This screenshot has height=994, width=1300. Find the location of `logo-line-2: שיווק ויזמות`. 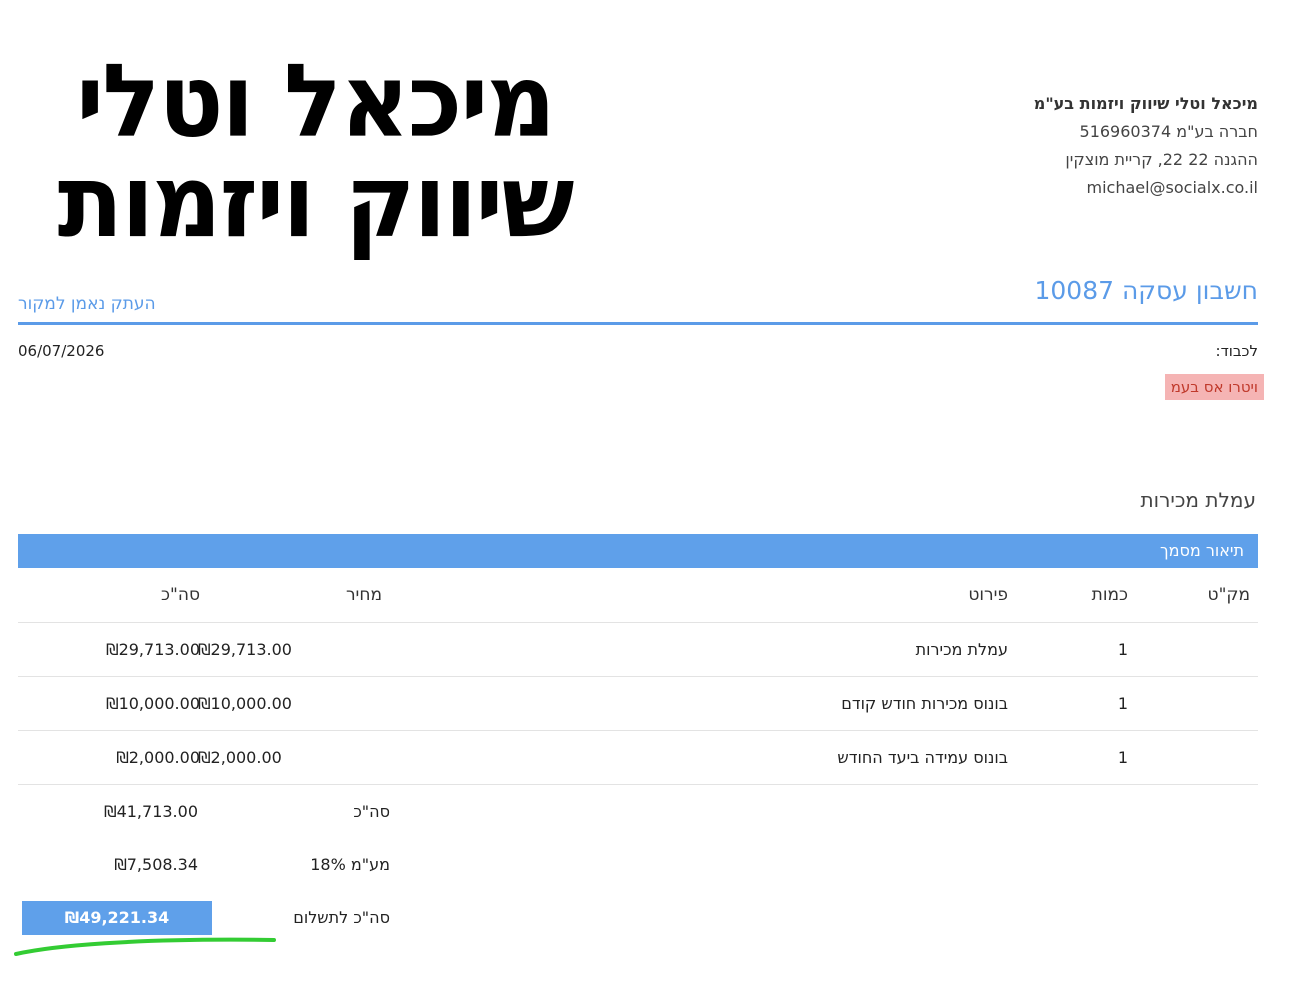

logo-line-2: שיווק ויזמות is located at coordinates (316, 201).